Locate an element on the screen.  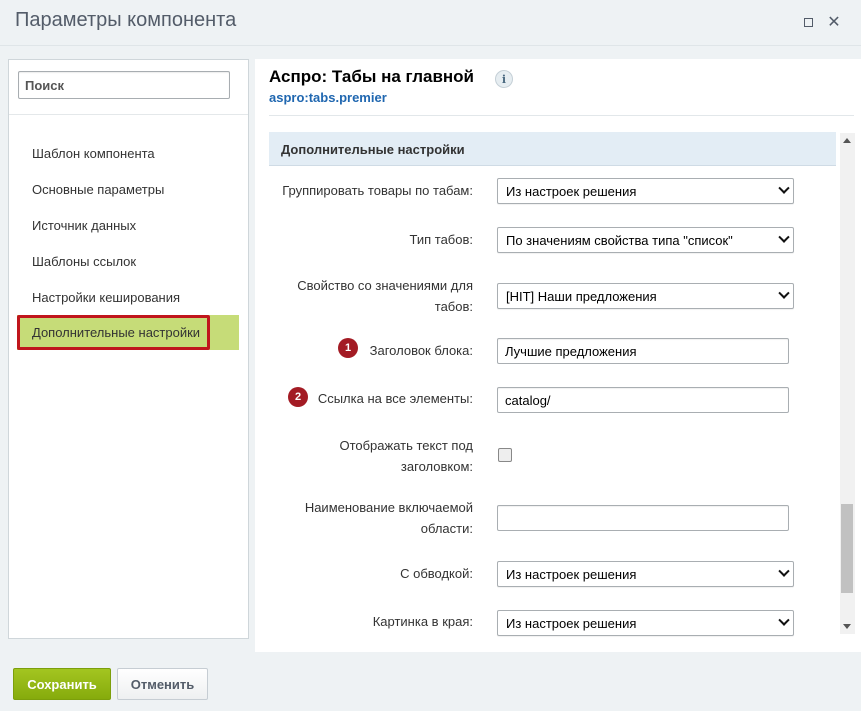
scrollbar is located at coordinates (847, 383).